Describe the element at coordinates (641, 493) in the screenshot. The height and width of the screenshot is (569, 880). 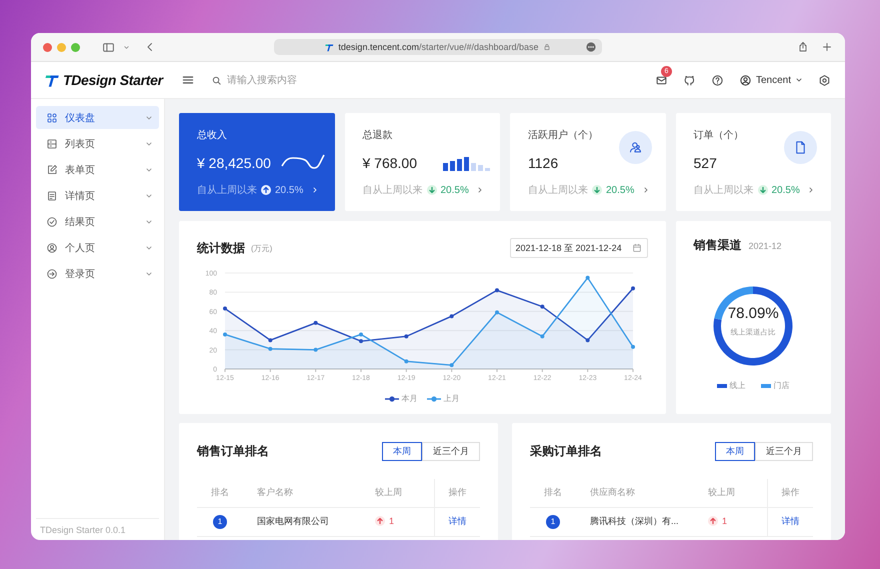
I see `column-header: 供应商名称` at that location.